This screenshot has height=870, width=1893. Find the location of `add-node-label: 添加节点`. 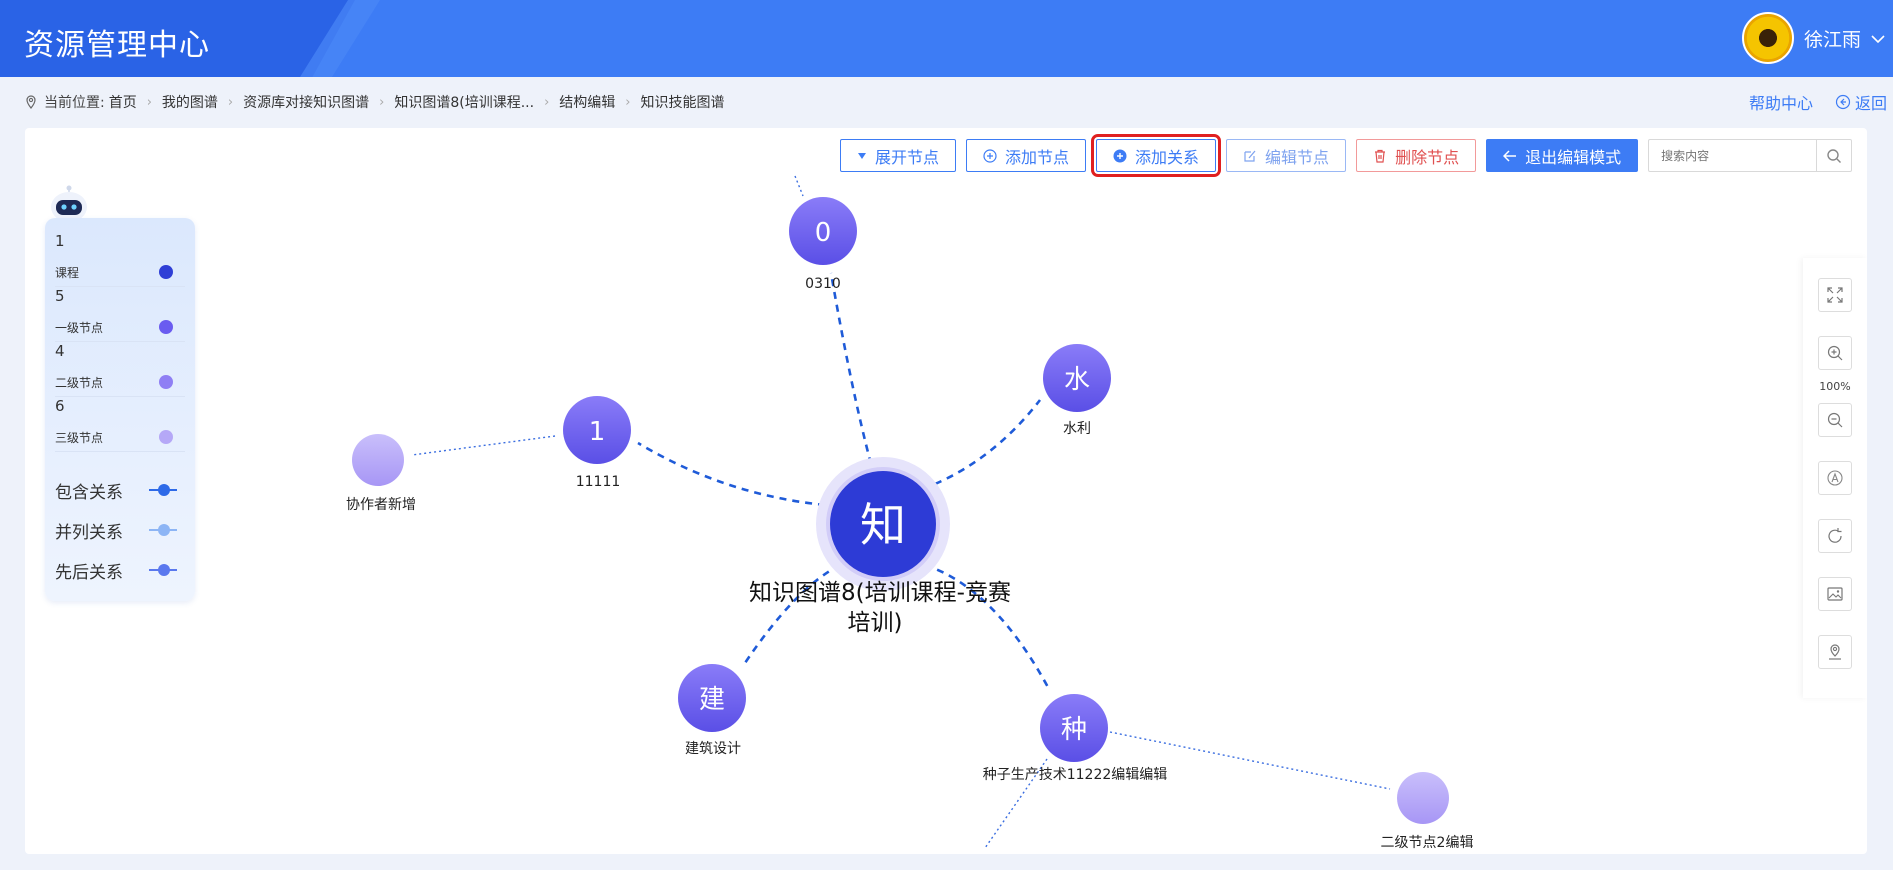

add-node-label: 添加节点 is located at coordinates (1037, 157).